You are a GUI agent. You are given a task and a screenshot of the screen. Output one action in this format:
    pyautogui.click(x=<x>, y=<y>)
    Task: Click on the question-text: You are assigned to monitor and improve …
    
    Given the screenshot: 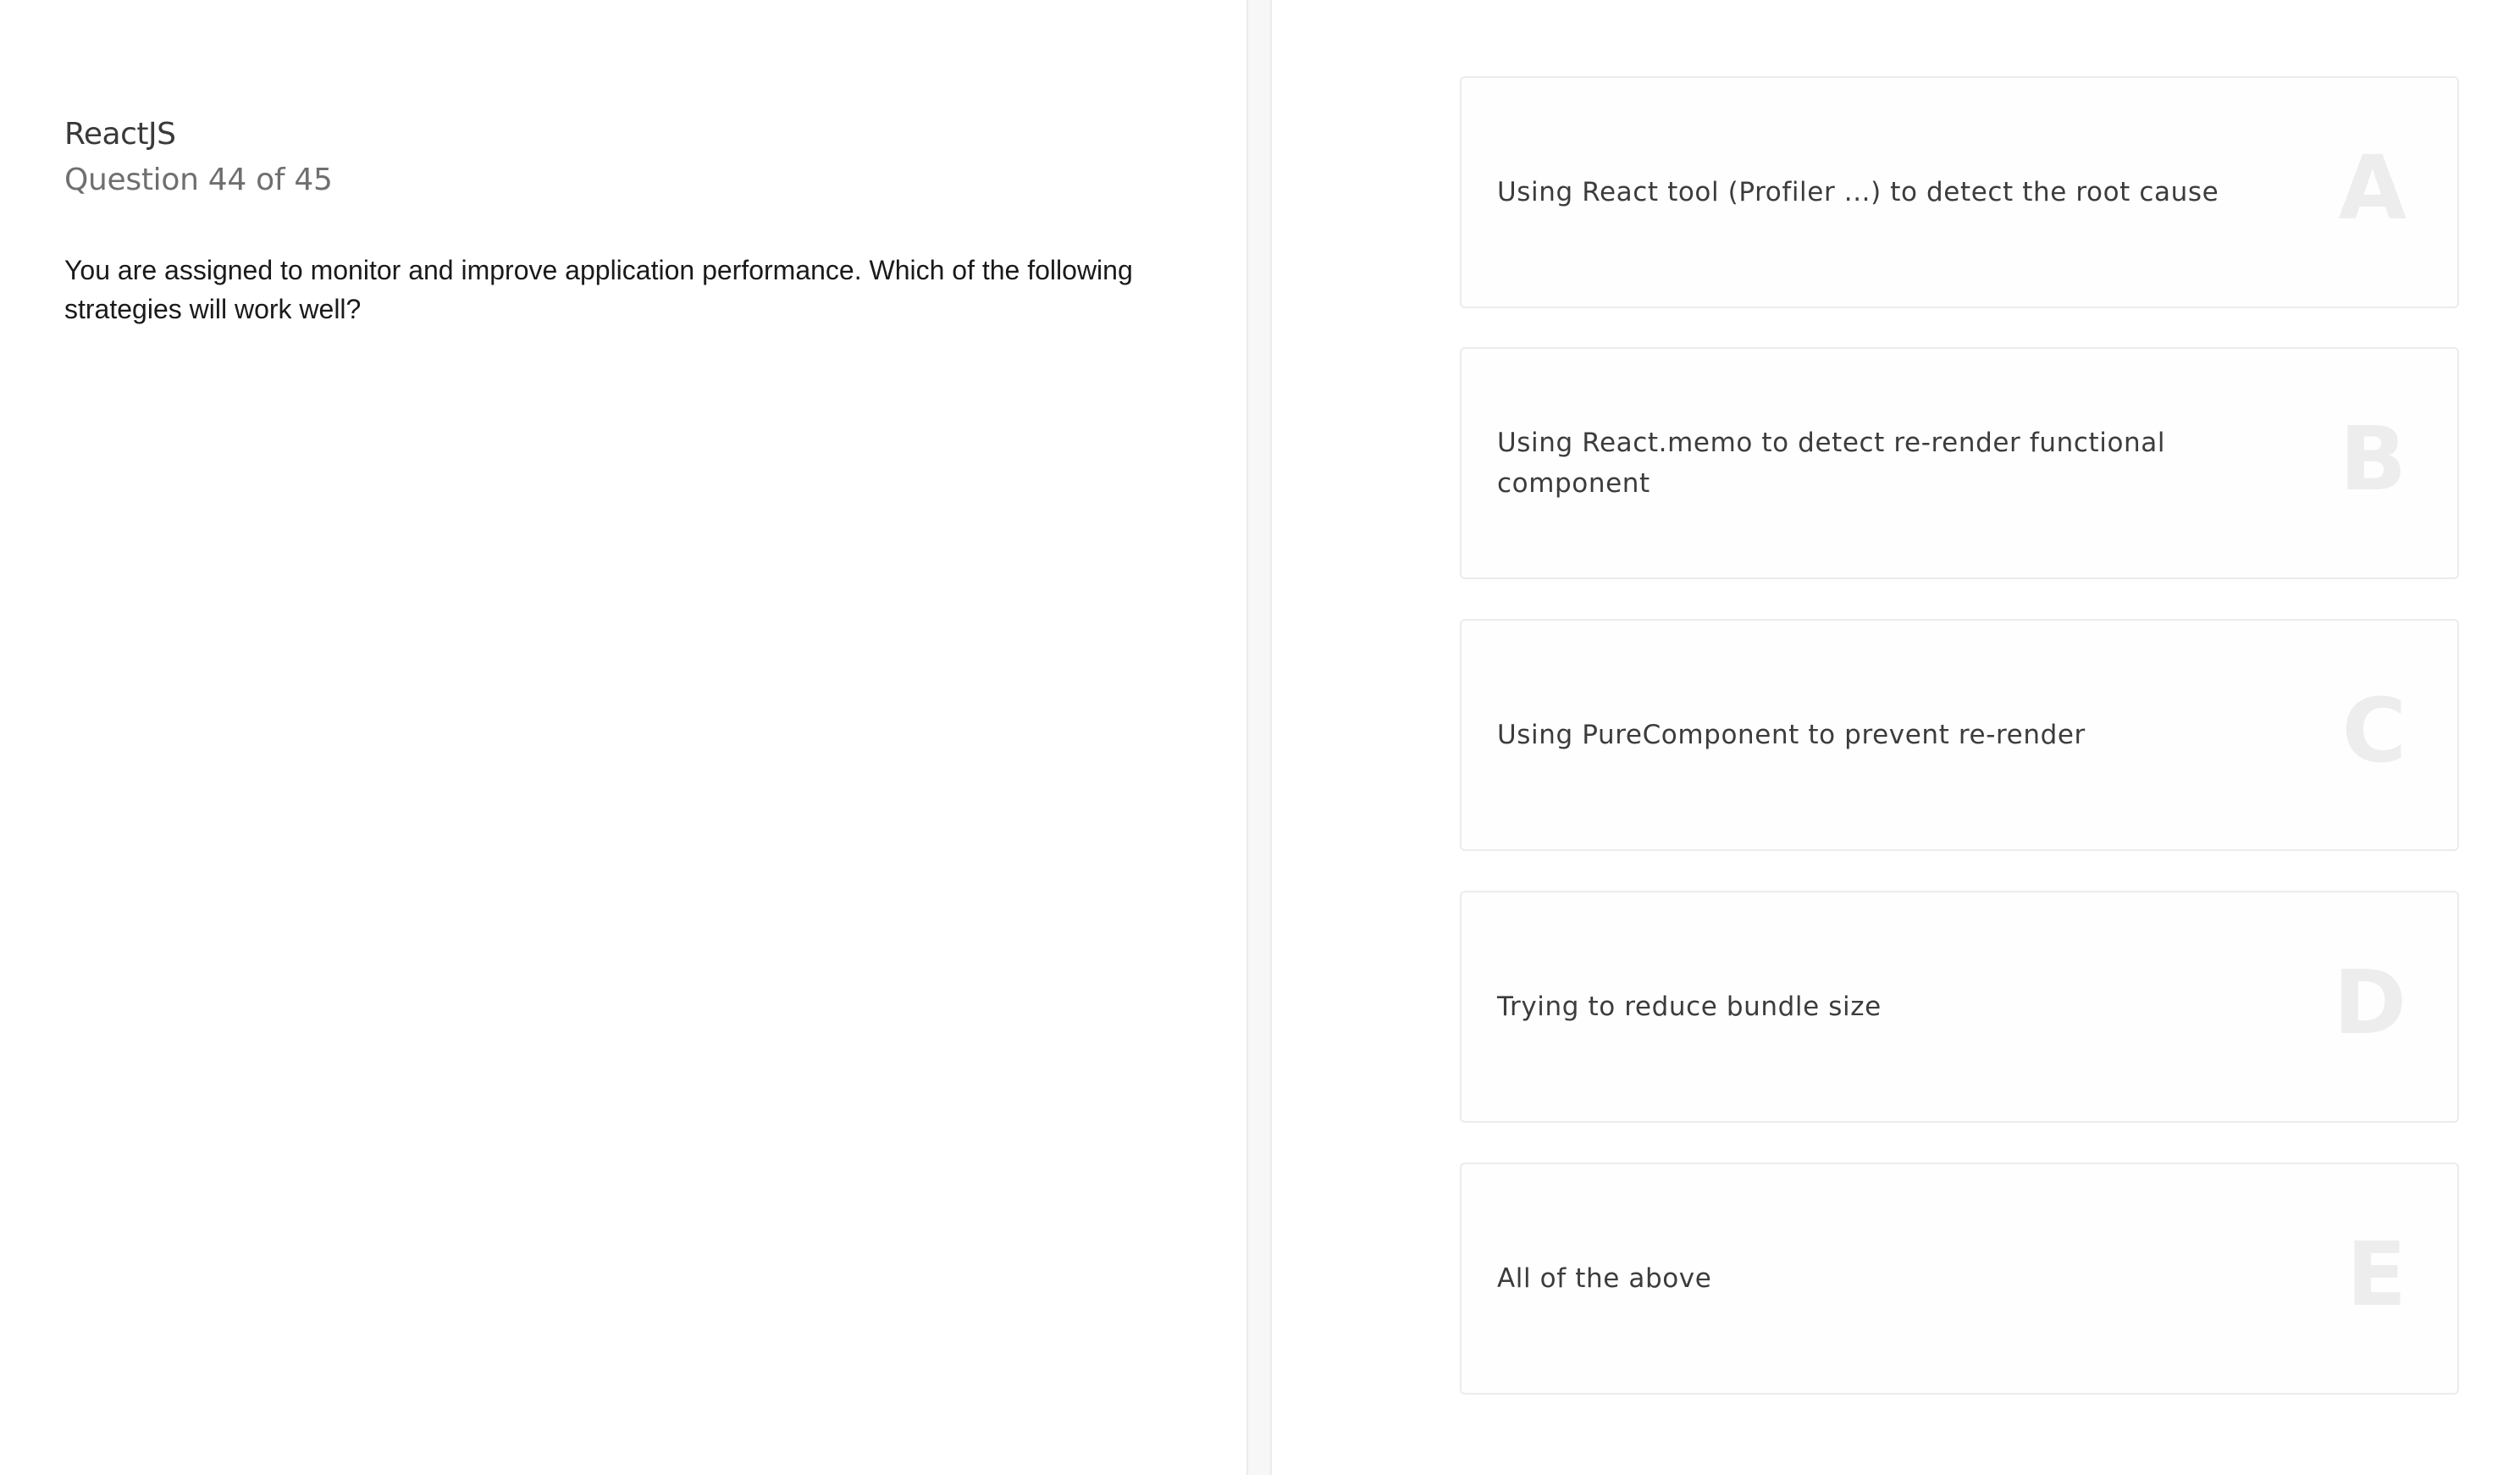 What is the action you would take?
    pyautogui.click(x=599, y=289)
    